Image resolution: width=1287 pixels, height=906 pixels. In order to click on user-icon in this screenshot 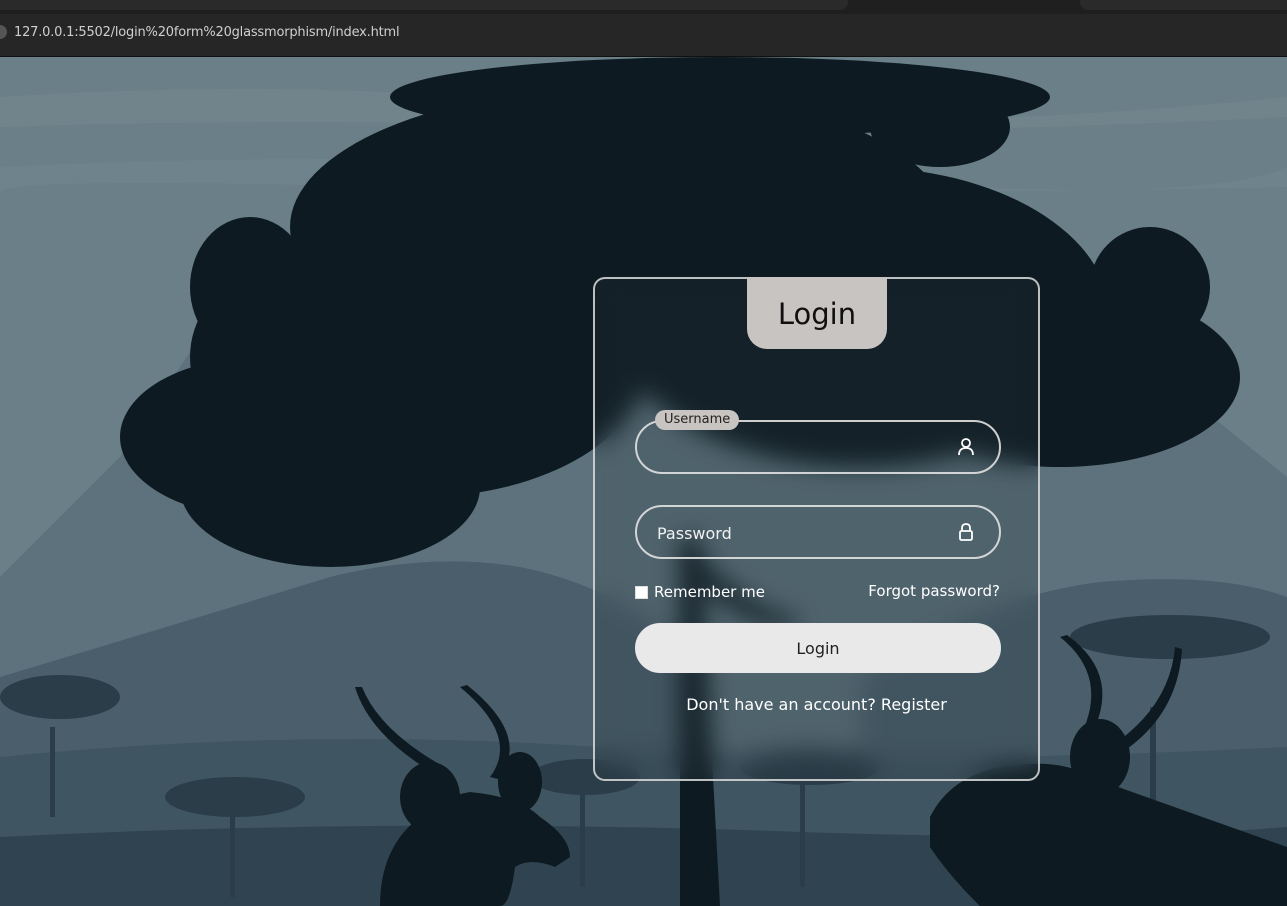, I will do `click(966, 447)`.